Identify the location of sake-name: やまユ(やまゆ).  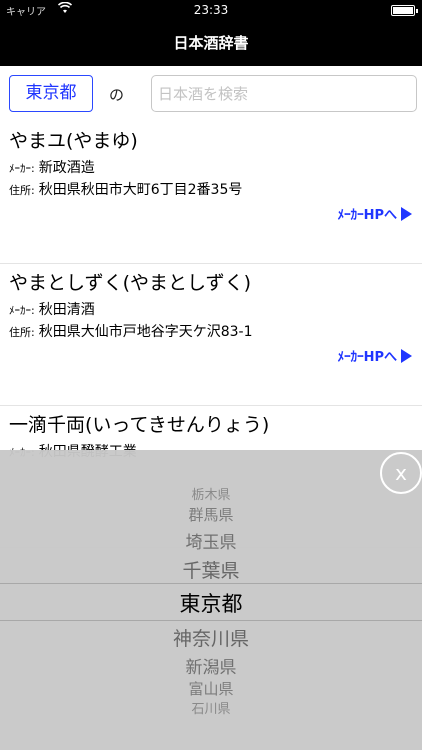
(73, 141).